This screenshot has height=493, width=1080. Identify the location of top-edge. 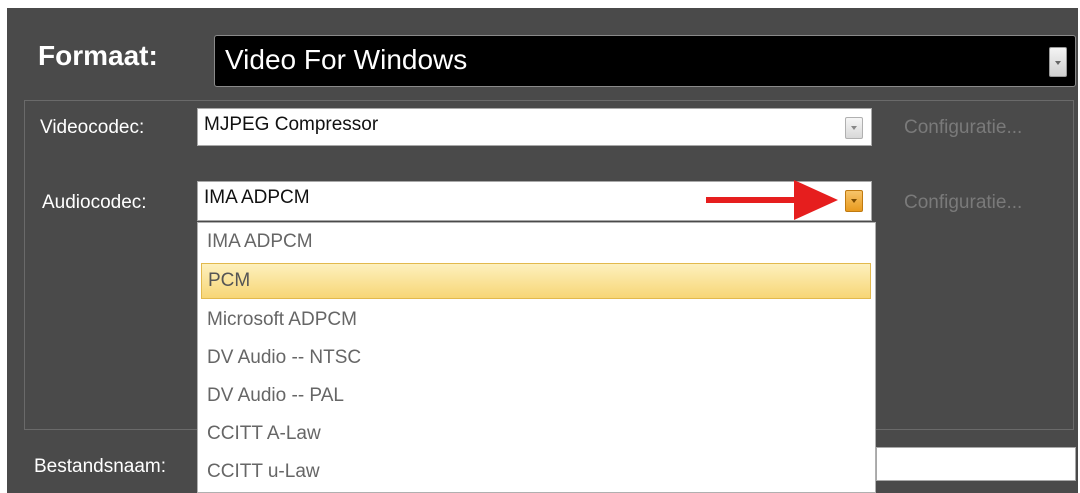
(540, 4).